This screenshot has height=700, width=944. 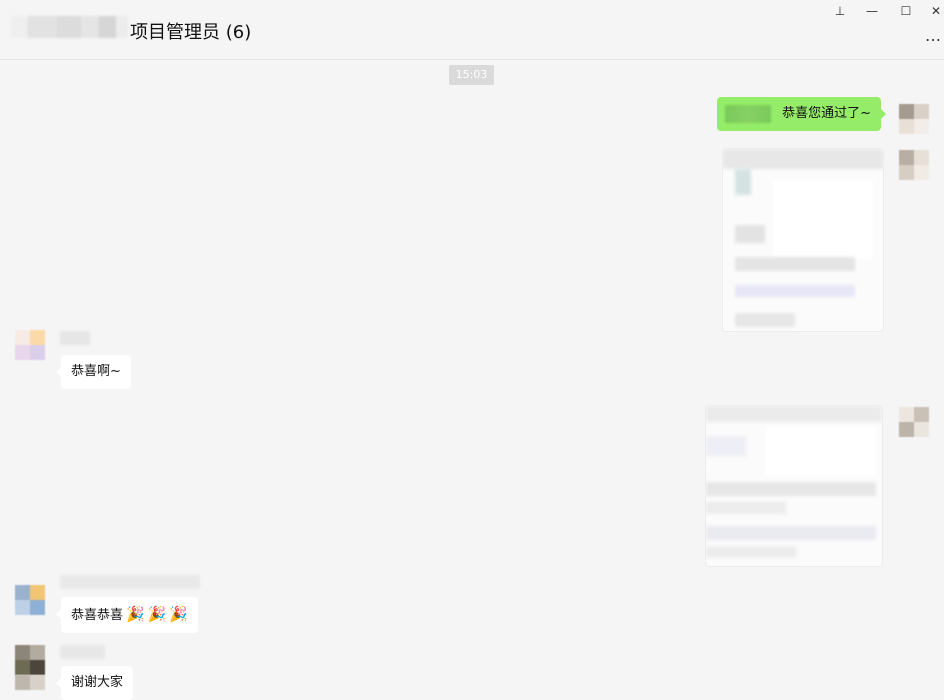 I want to click on blurred-mention, so click(x=748, y=114).